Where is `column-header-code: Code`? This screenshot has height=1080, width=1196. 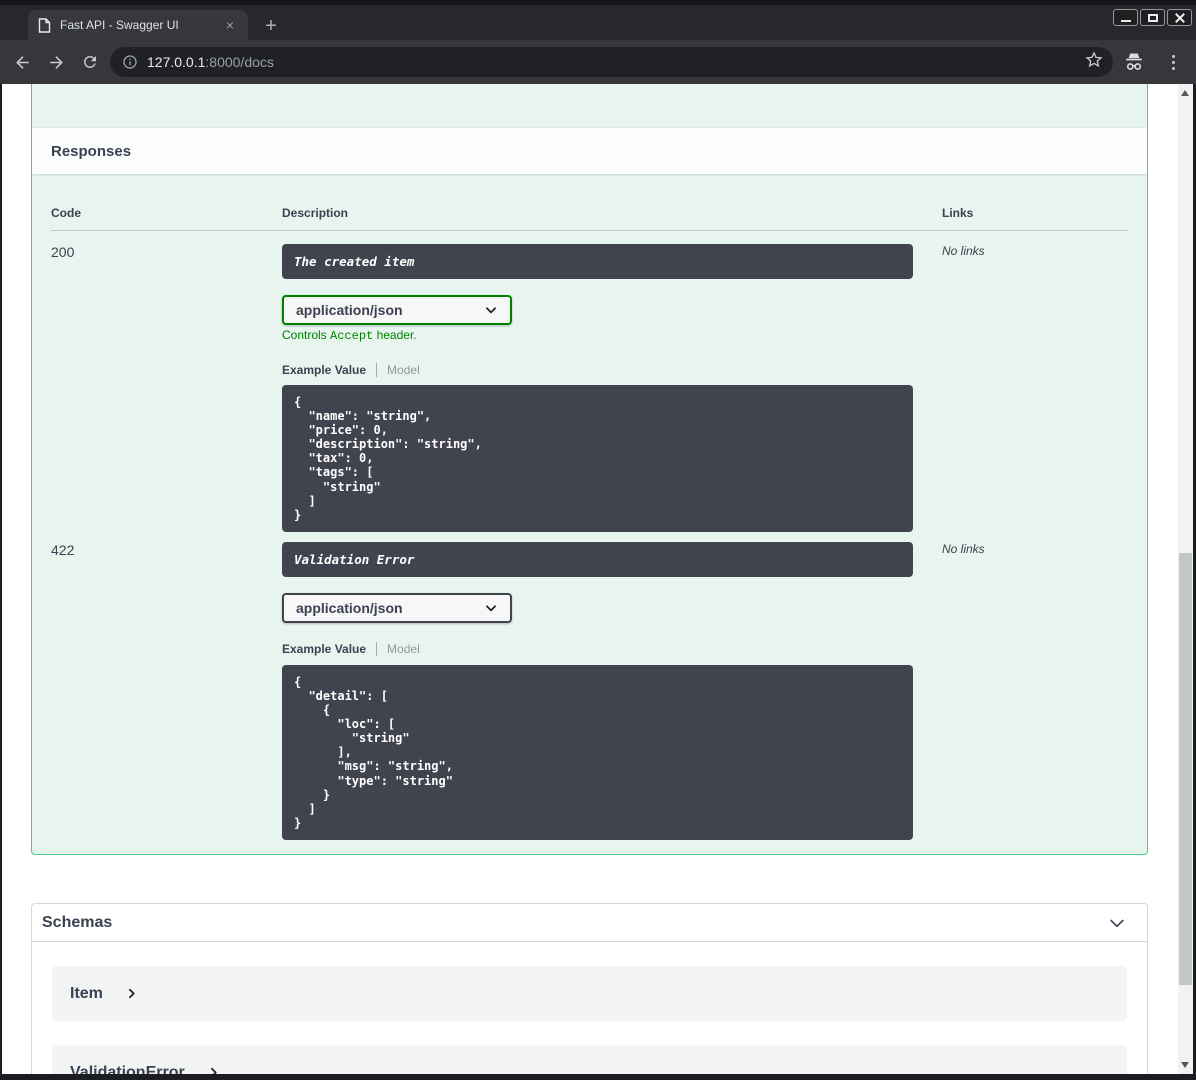
column-header-code: Code is located at coordinates (66, 213).